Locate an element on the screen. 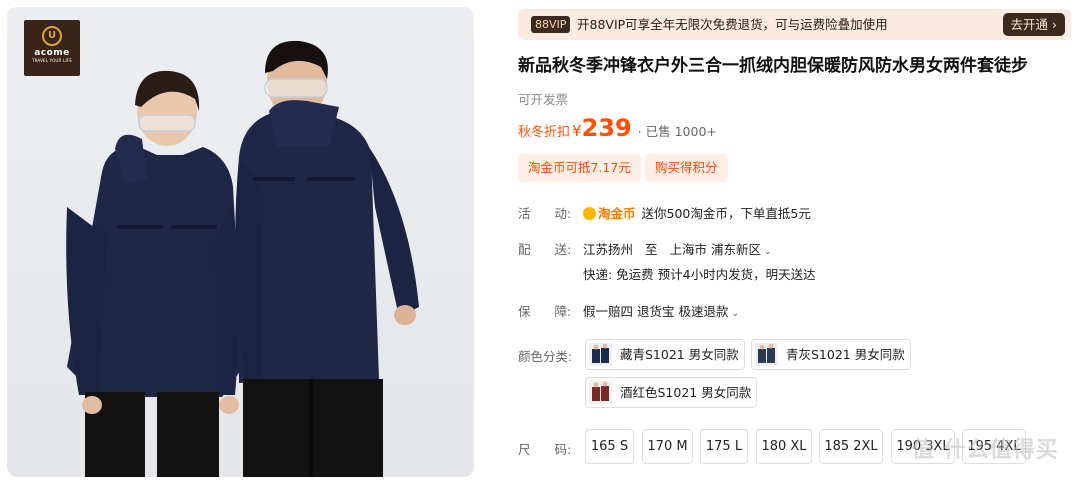 The width and height of the screenshot is (1080, 484). delivery-to-selector: 上海市 浦东新区 ⌄ is located at coordinates (721, 249).